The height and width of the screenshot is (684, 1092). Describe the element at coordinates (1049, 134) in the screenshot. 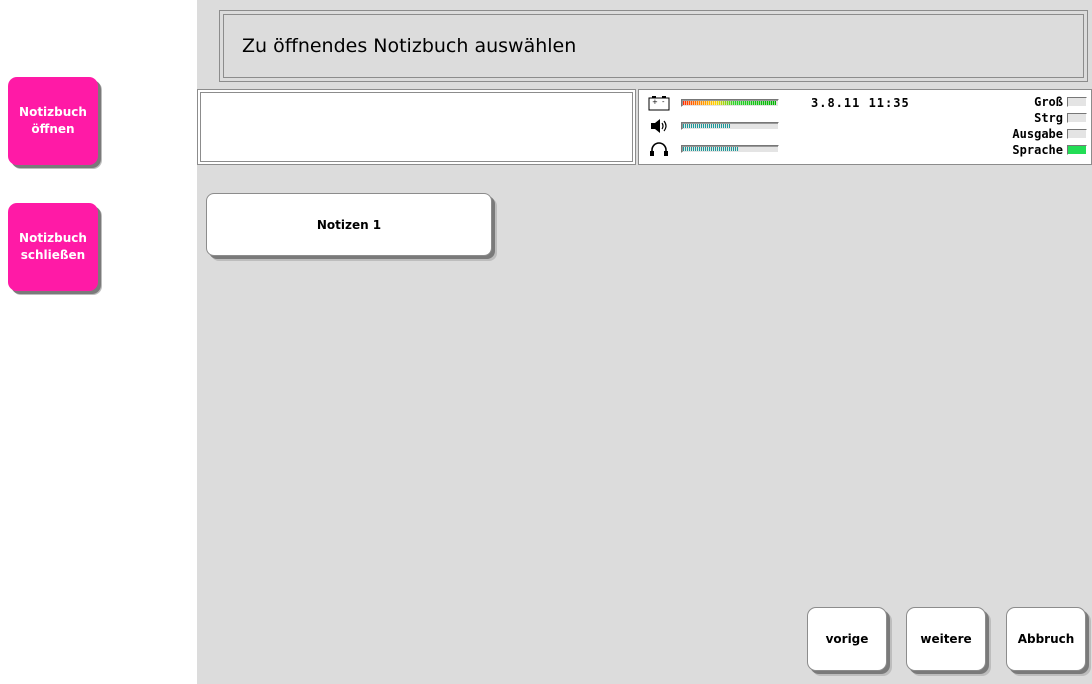

I see `flag-ausgabe: Ausgabe` at that location.